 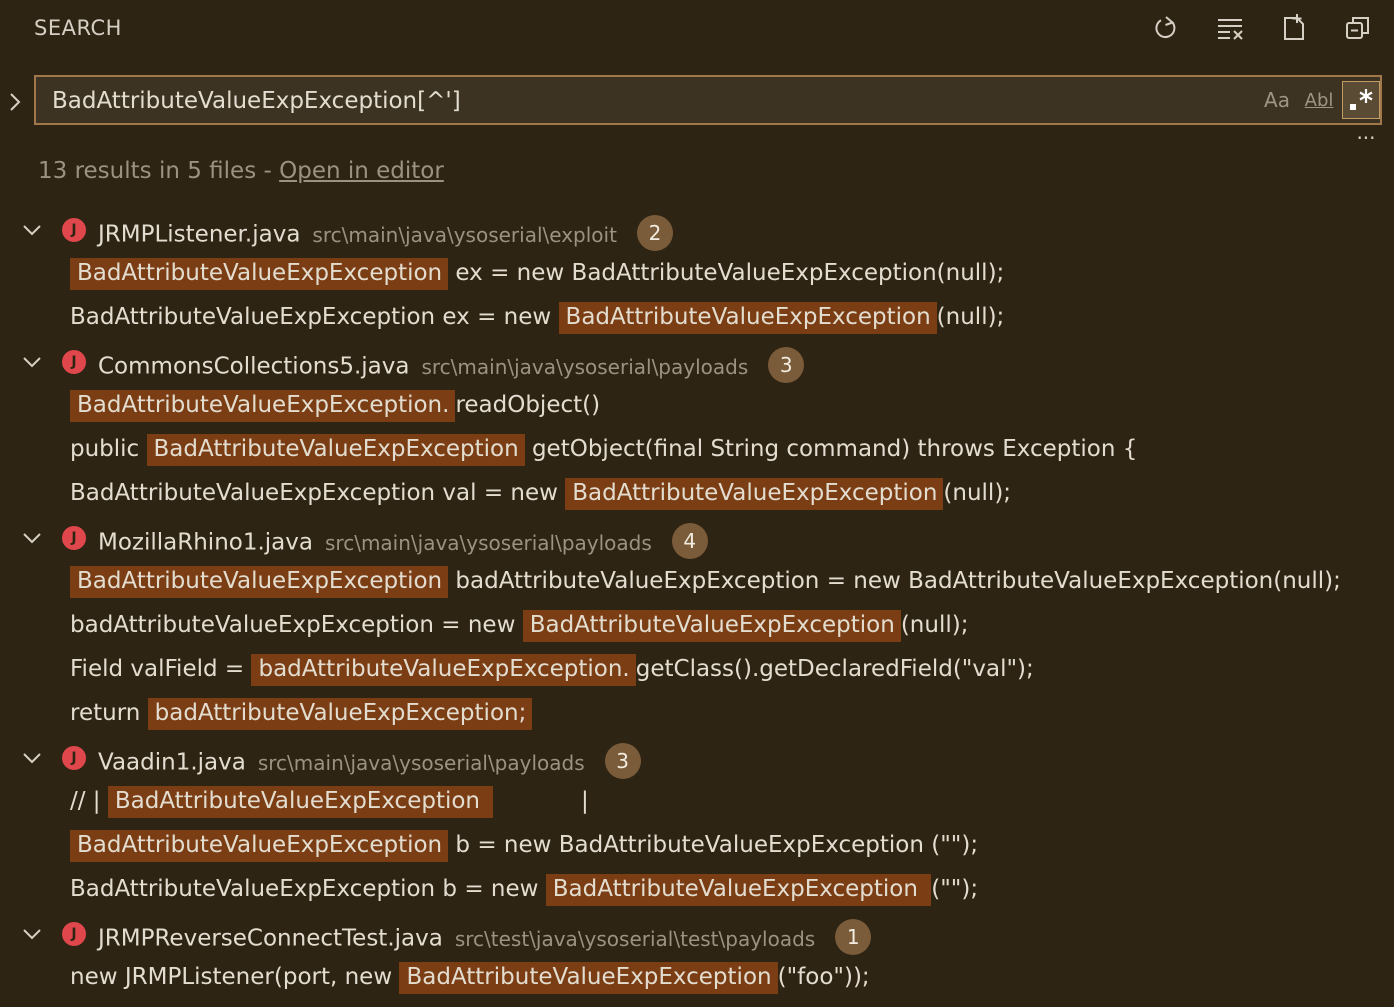 I want to click on match-prefix: new JRMPListener(port, new, so click(x=235, y=977).